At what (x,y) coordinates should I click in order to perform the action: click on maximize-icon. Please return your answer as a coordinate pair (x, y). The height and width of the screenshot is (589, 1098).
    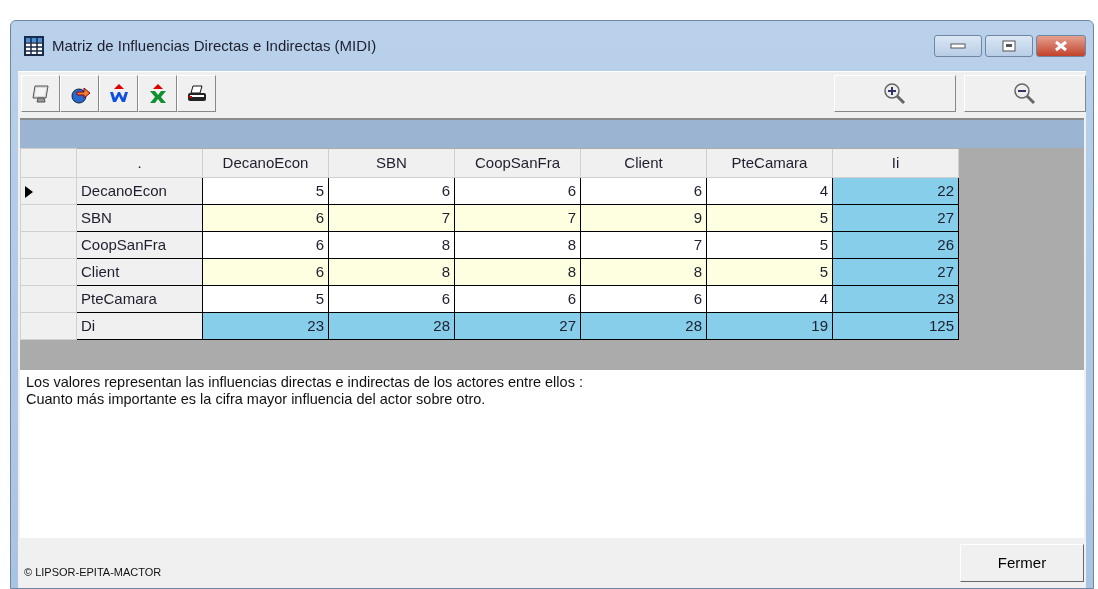
    Looking at the image, I should click on (1009, 46).